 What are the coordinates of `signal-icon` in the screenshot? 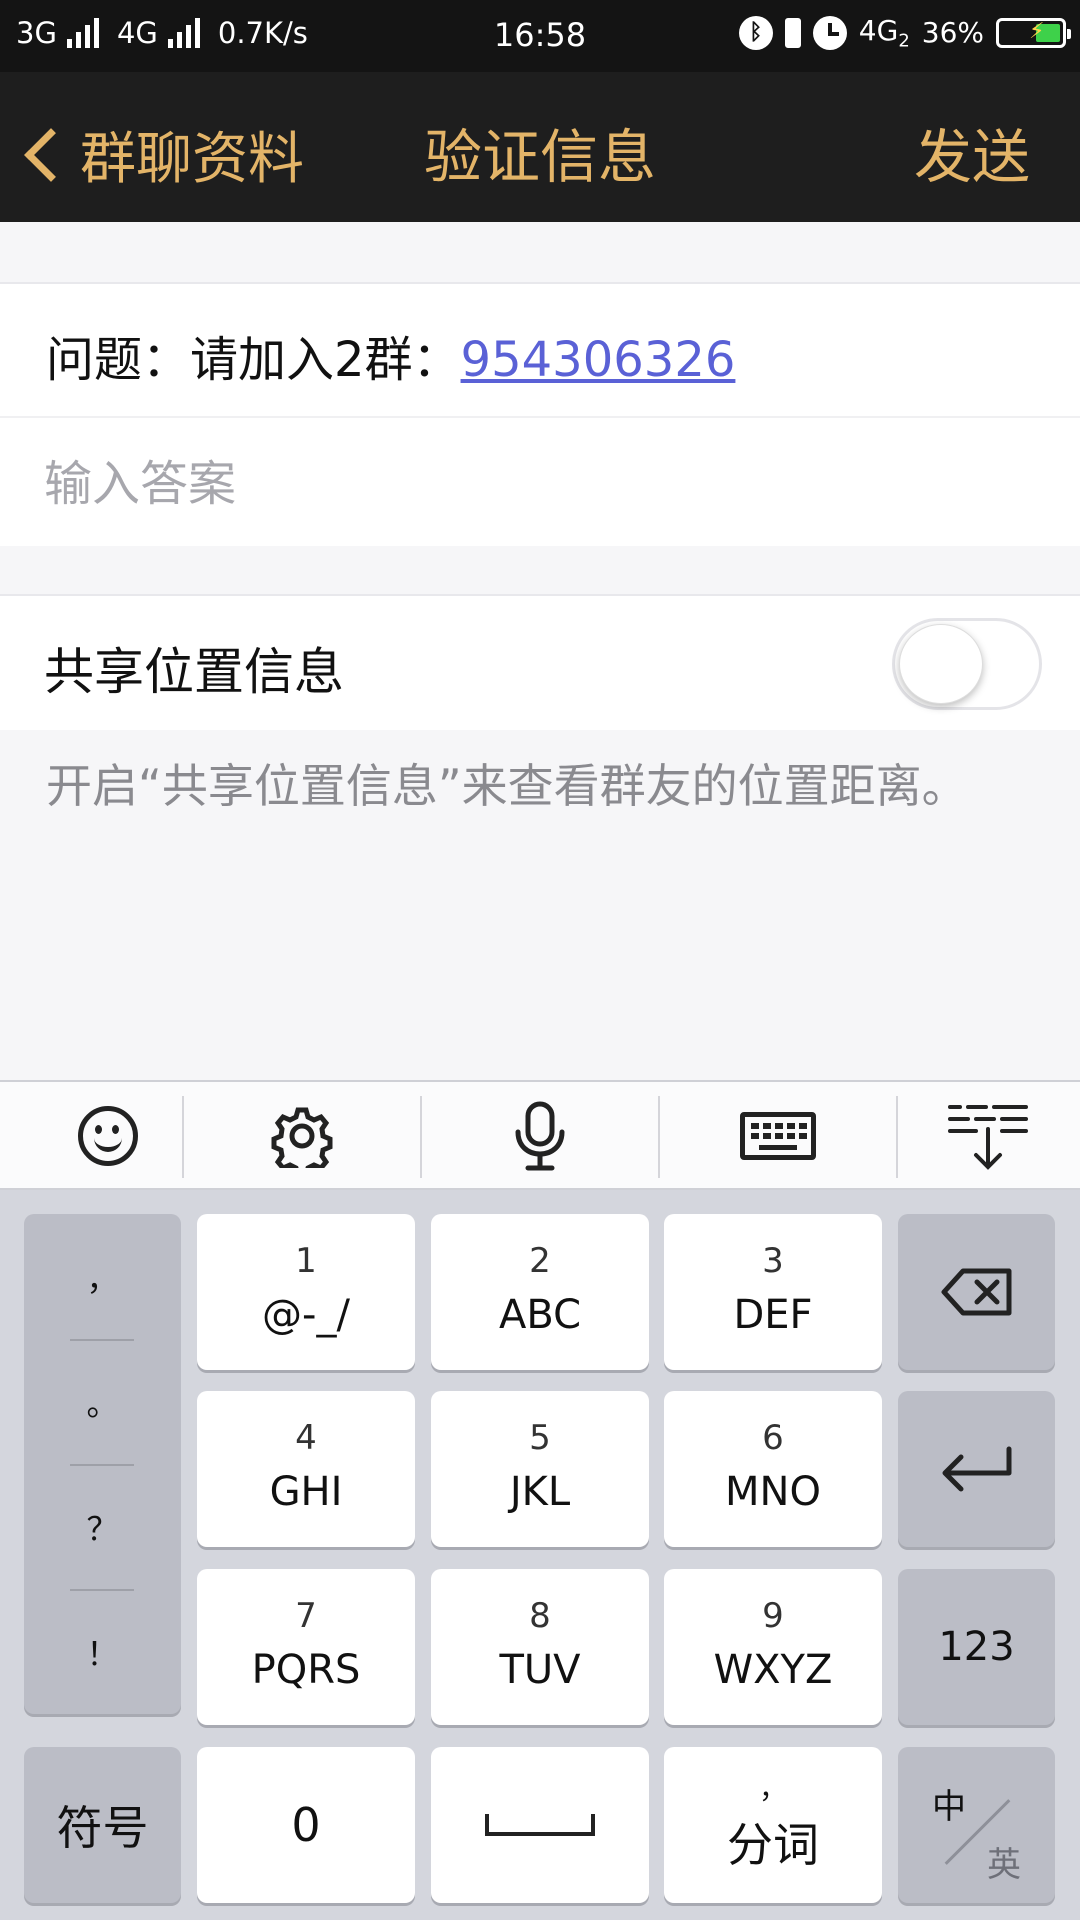 It's located at (82, 33).